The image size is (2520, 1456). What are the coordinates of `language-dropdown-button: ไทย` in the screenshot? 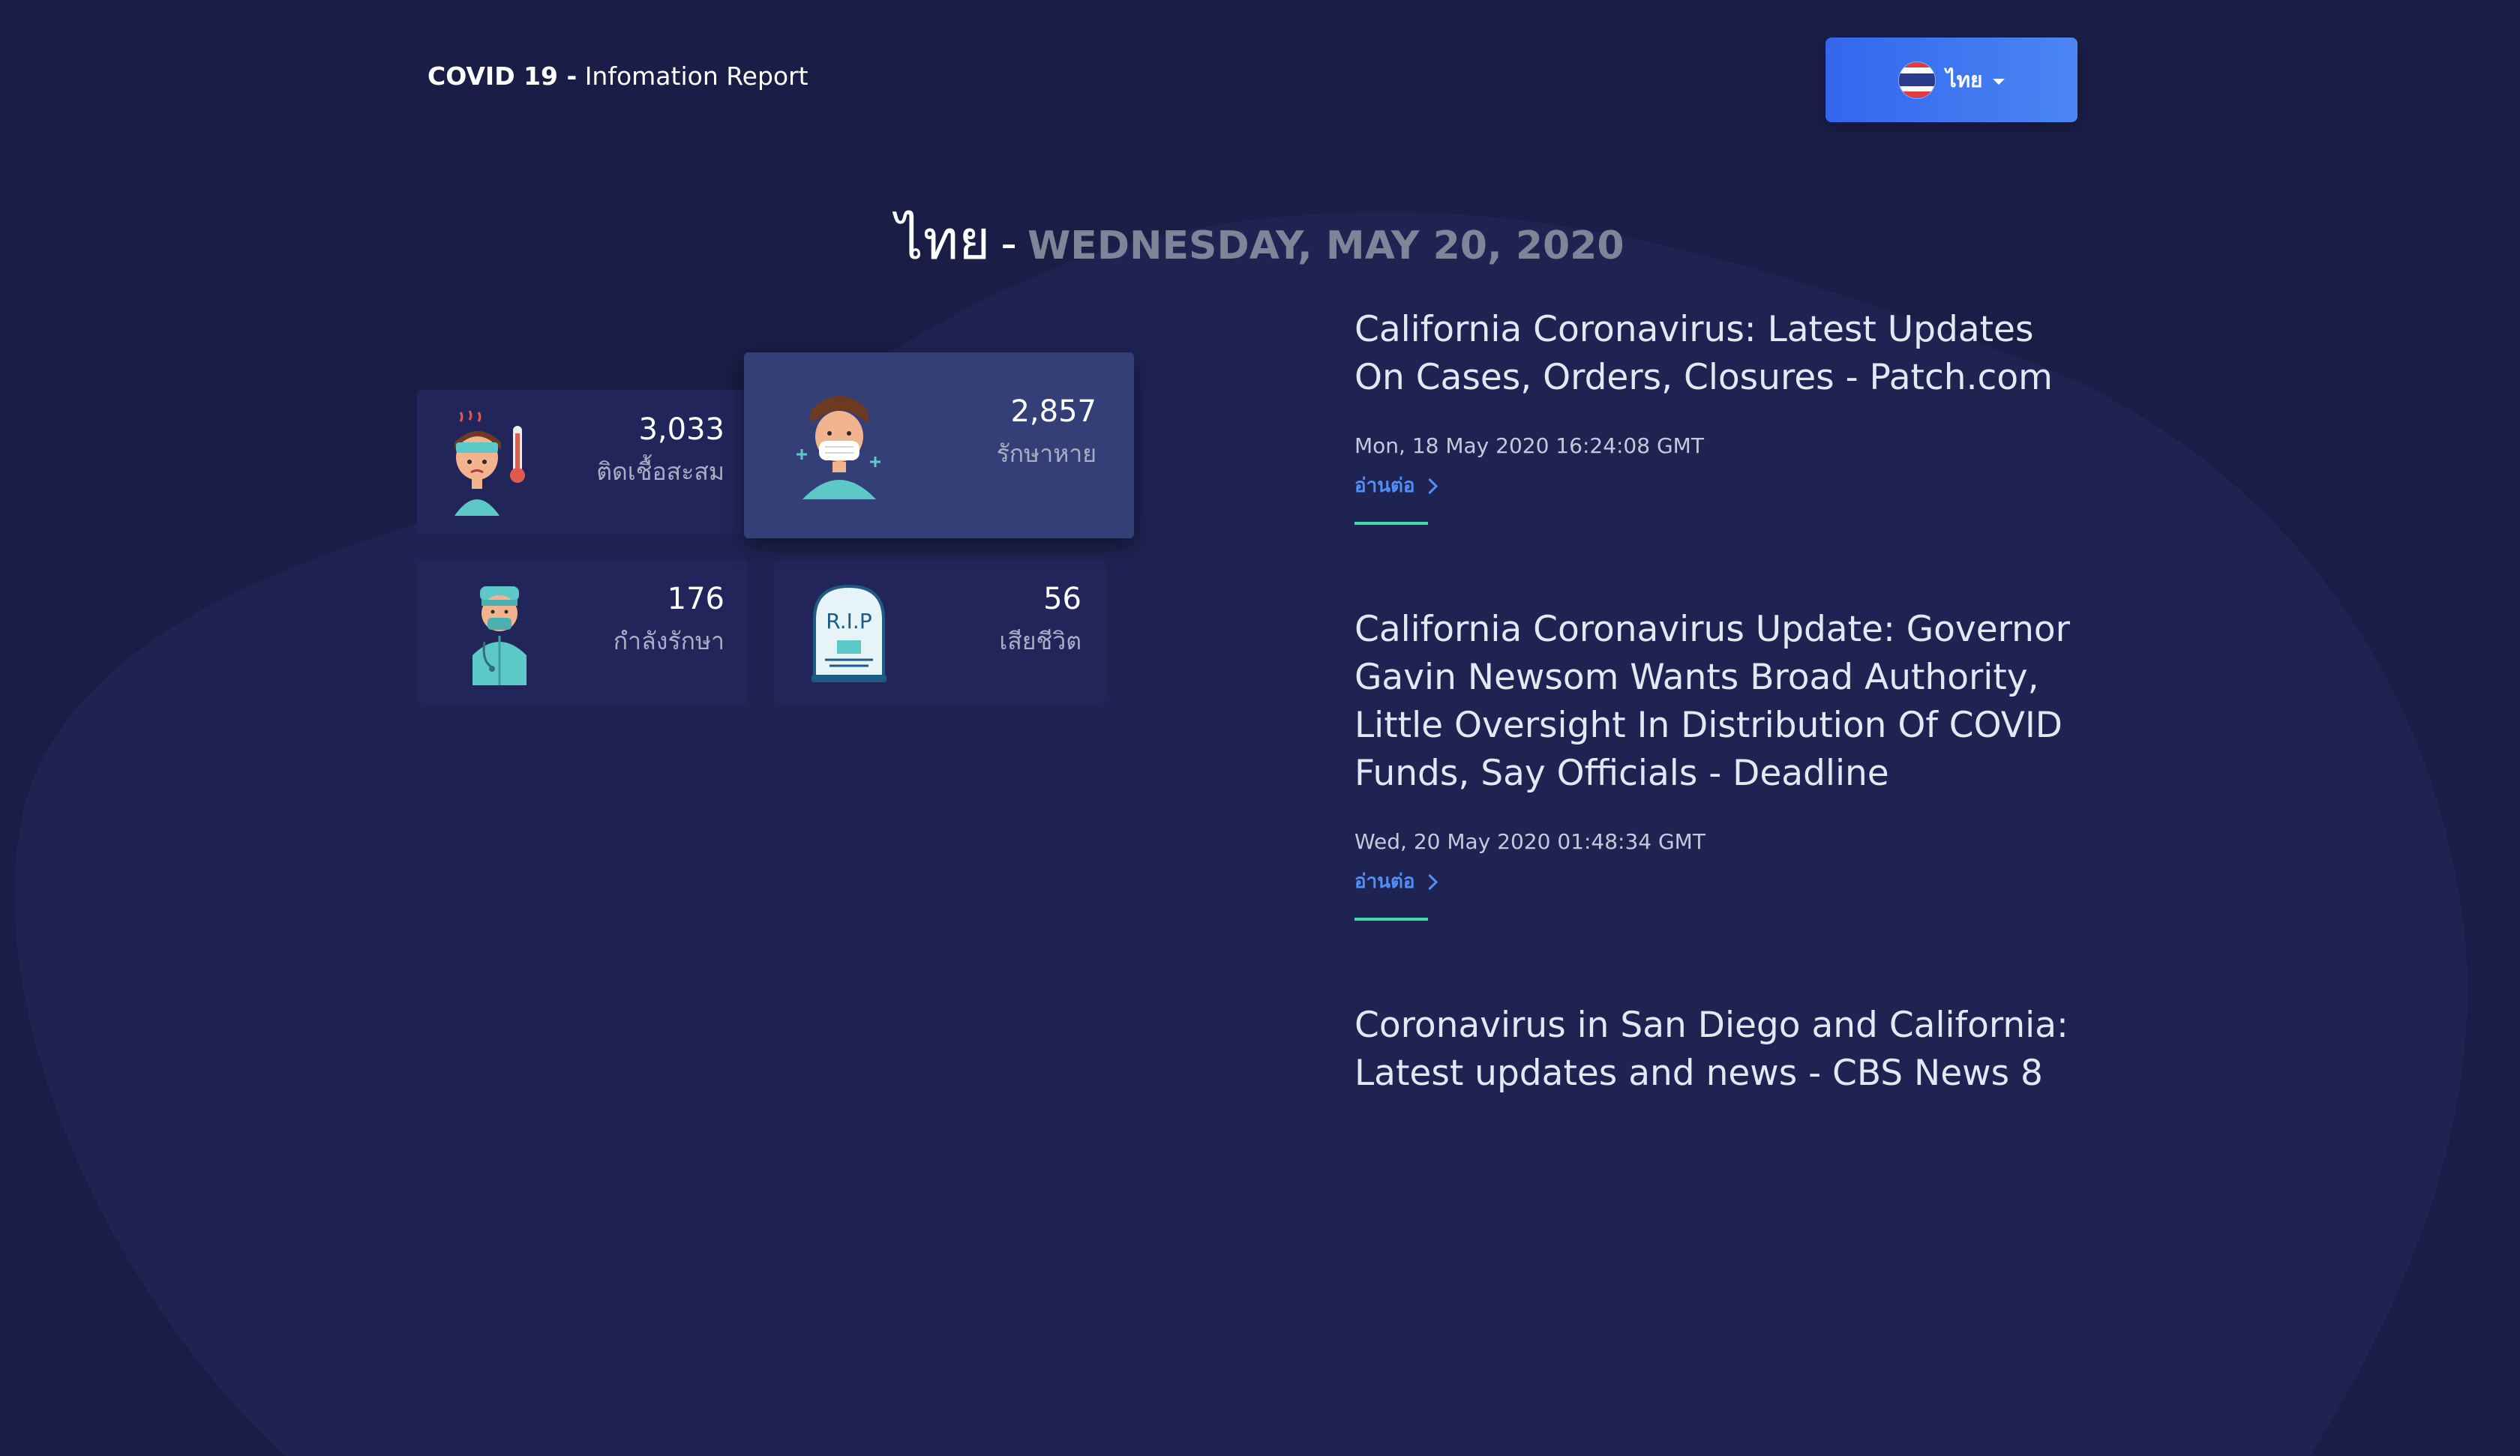 It's located at (1952, 79).